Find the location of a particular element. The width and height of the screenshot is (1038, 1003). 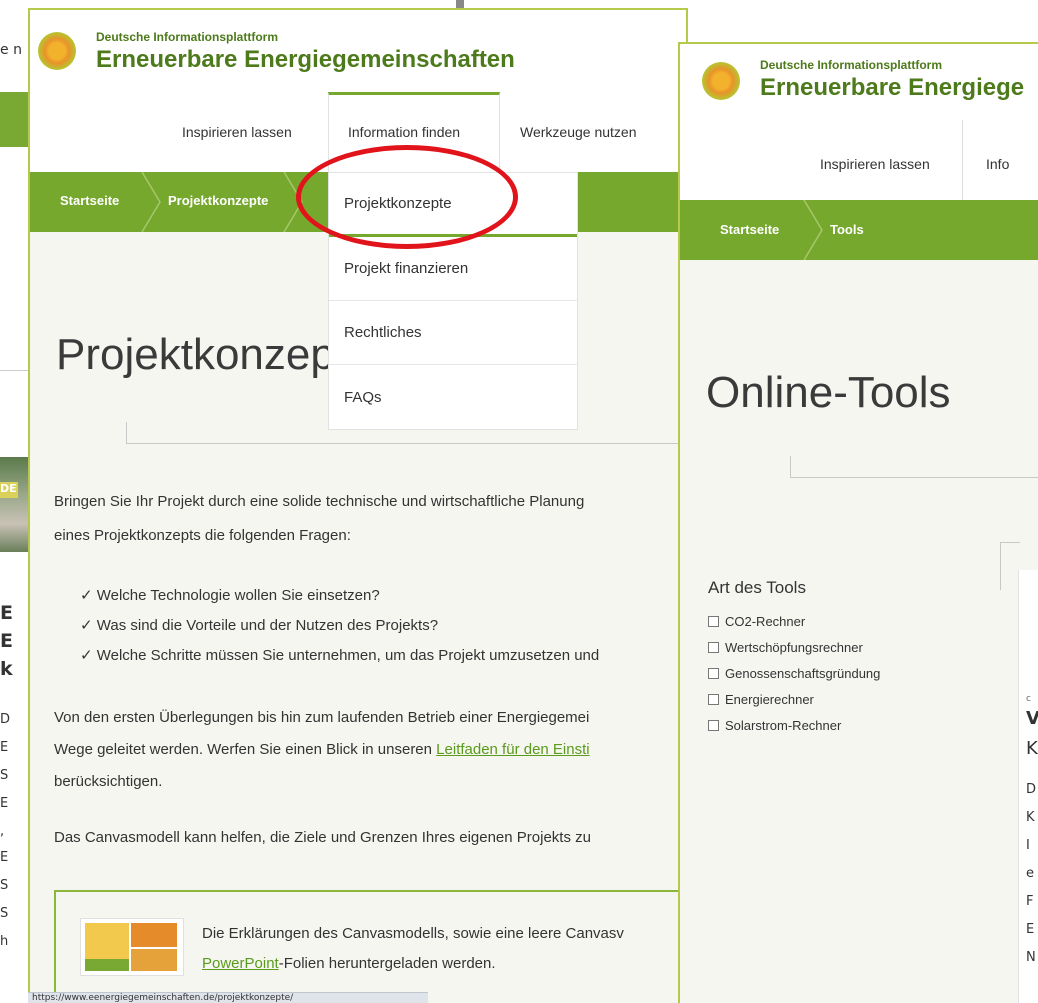

card-text-snippet: N is located at coordinates (1031, 957).